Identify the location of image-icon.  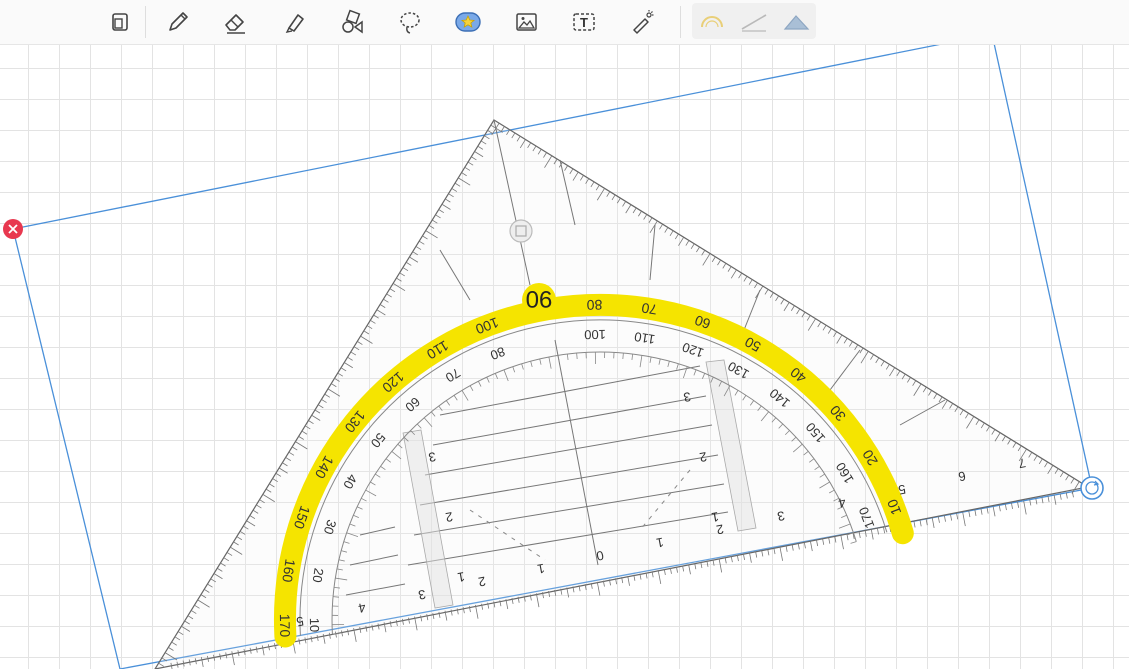
(526, 22).